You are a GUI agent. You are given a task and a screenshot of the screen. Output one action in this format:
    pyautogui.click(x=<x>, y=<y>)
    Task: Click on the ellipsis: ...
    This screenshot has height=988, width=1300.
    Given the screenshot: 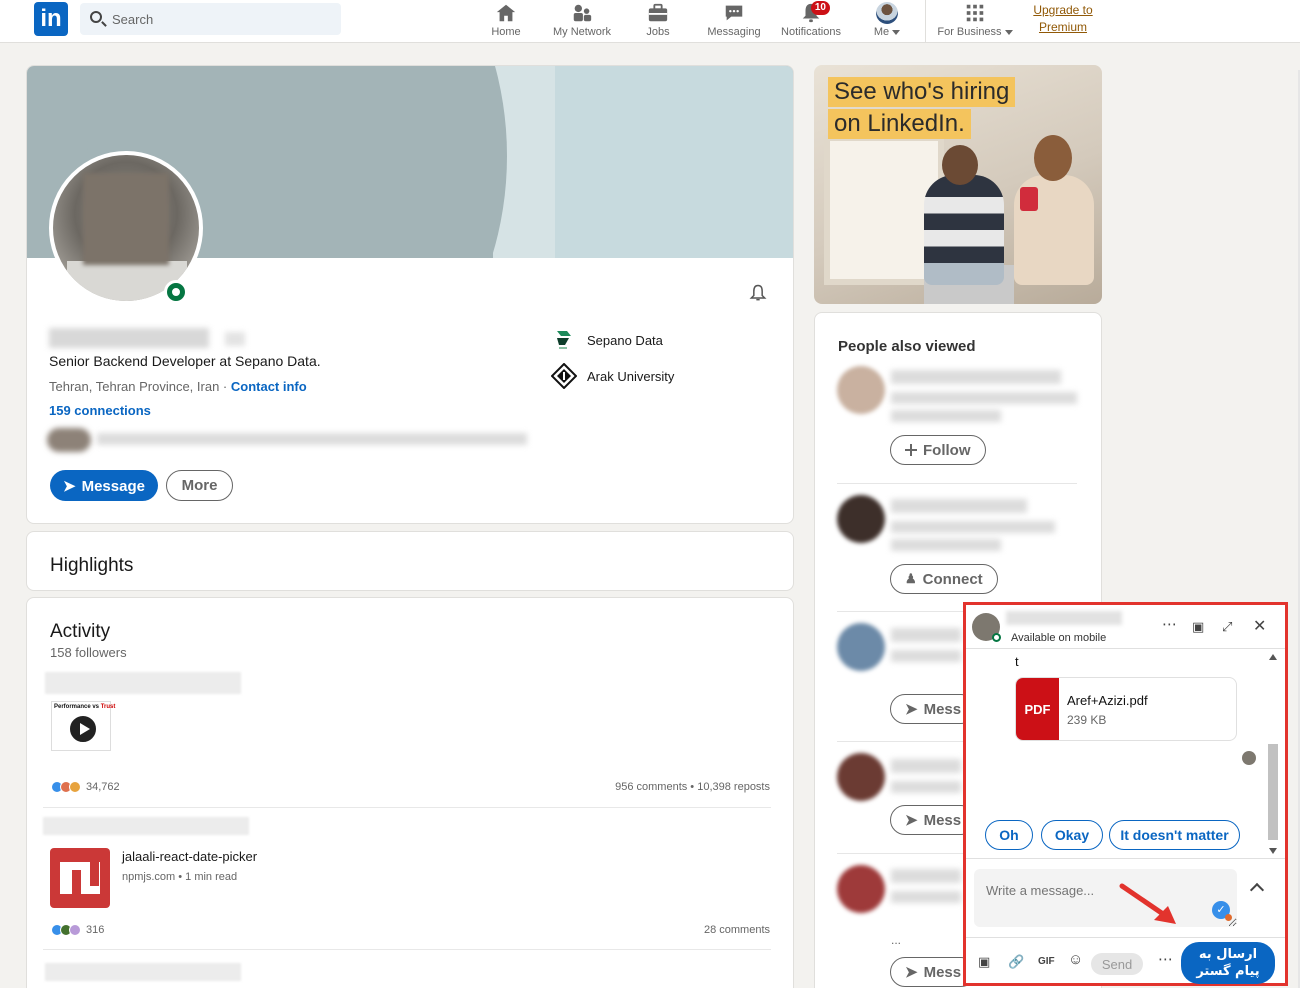 What is the action you would take?
    pyautogui.click(x=896, y=940)
    